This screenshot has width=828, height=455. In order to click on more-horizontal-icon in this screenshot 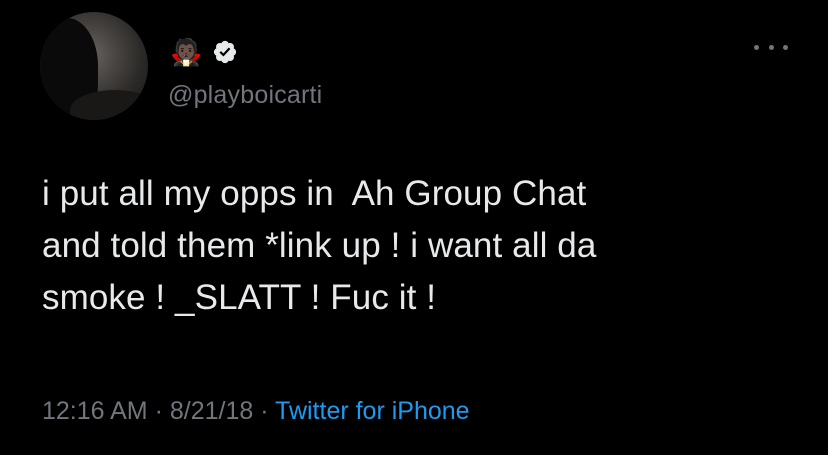, I will do `click(771, 47)`.